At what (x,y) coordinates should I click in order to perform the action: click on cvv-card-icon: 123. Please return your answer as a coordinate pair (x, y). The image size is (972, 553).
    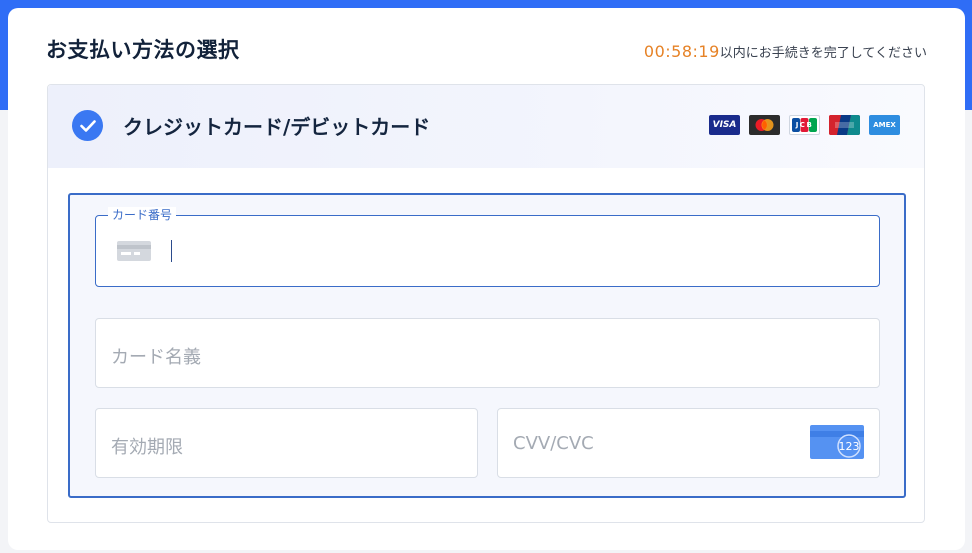
    Looking at the image, I should click on (837, 444).